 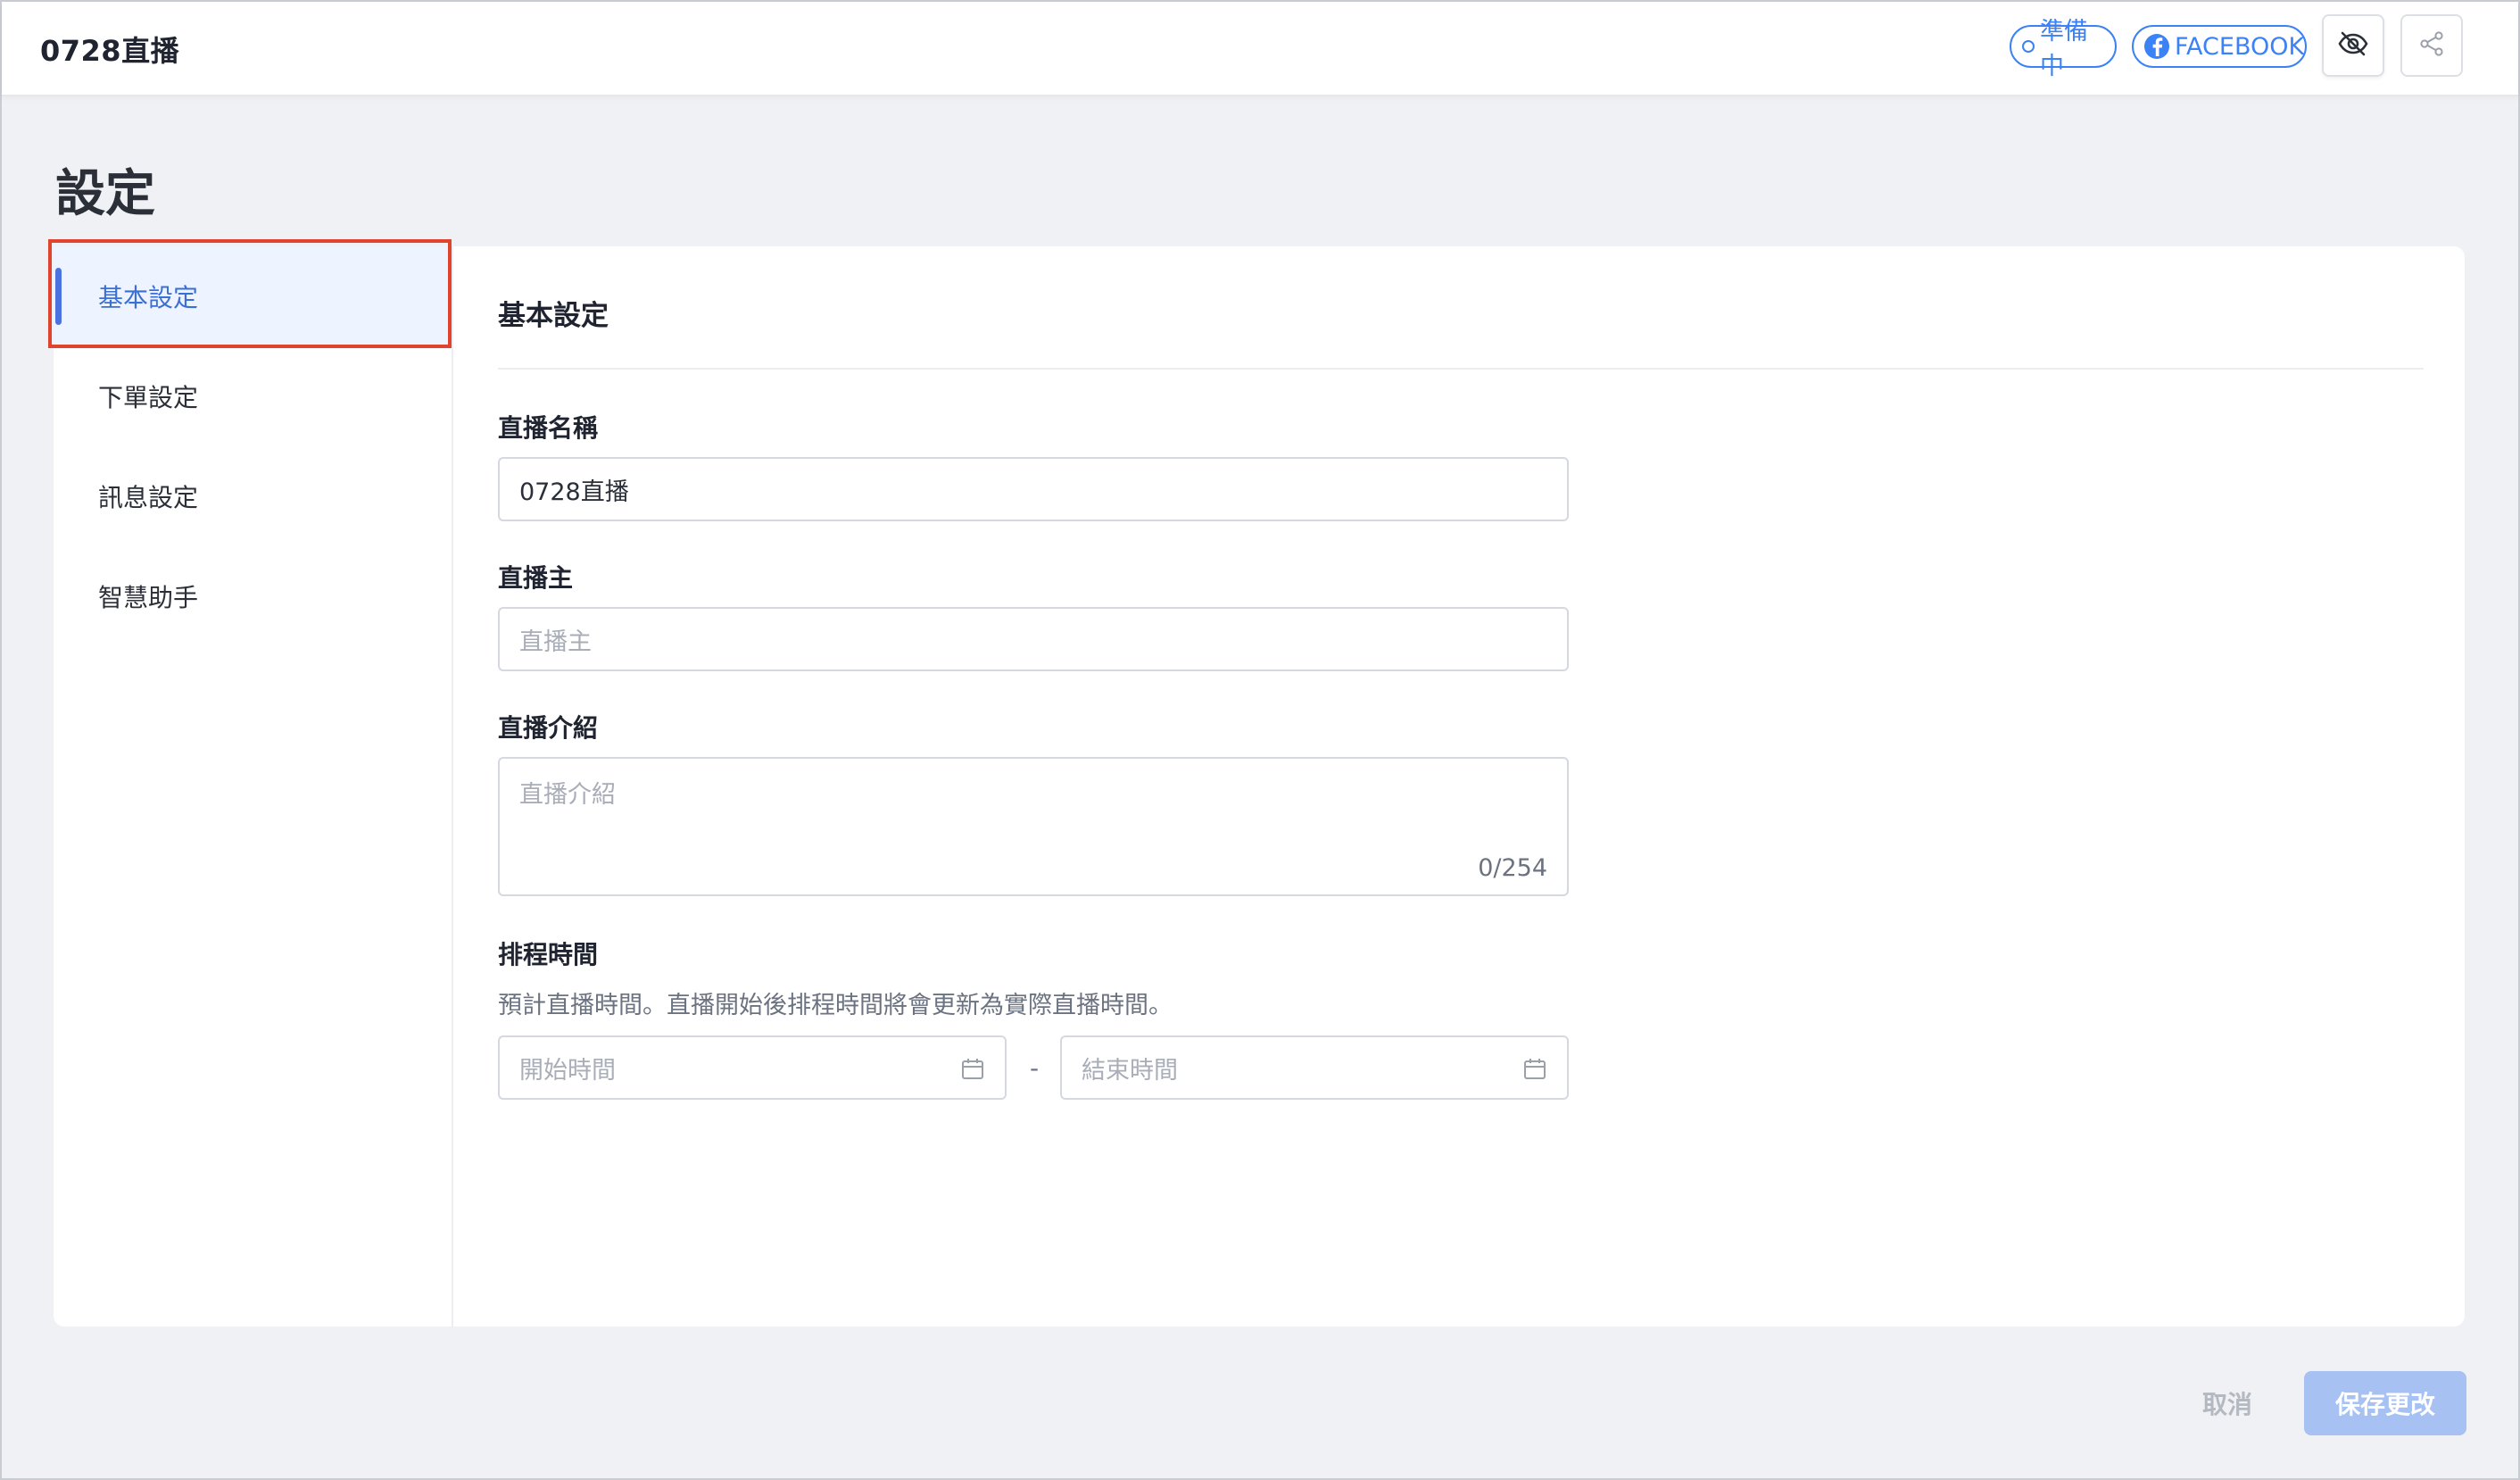 I want to click on host-input: 直播主, so click(x=1033, y=639).